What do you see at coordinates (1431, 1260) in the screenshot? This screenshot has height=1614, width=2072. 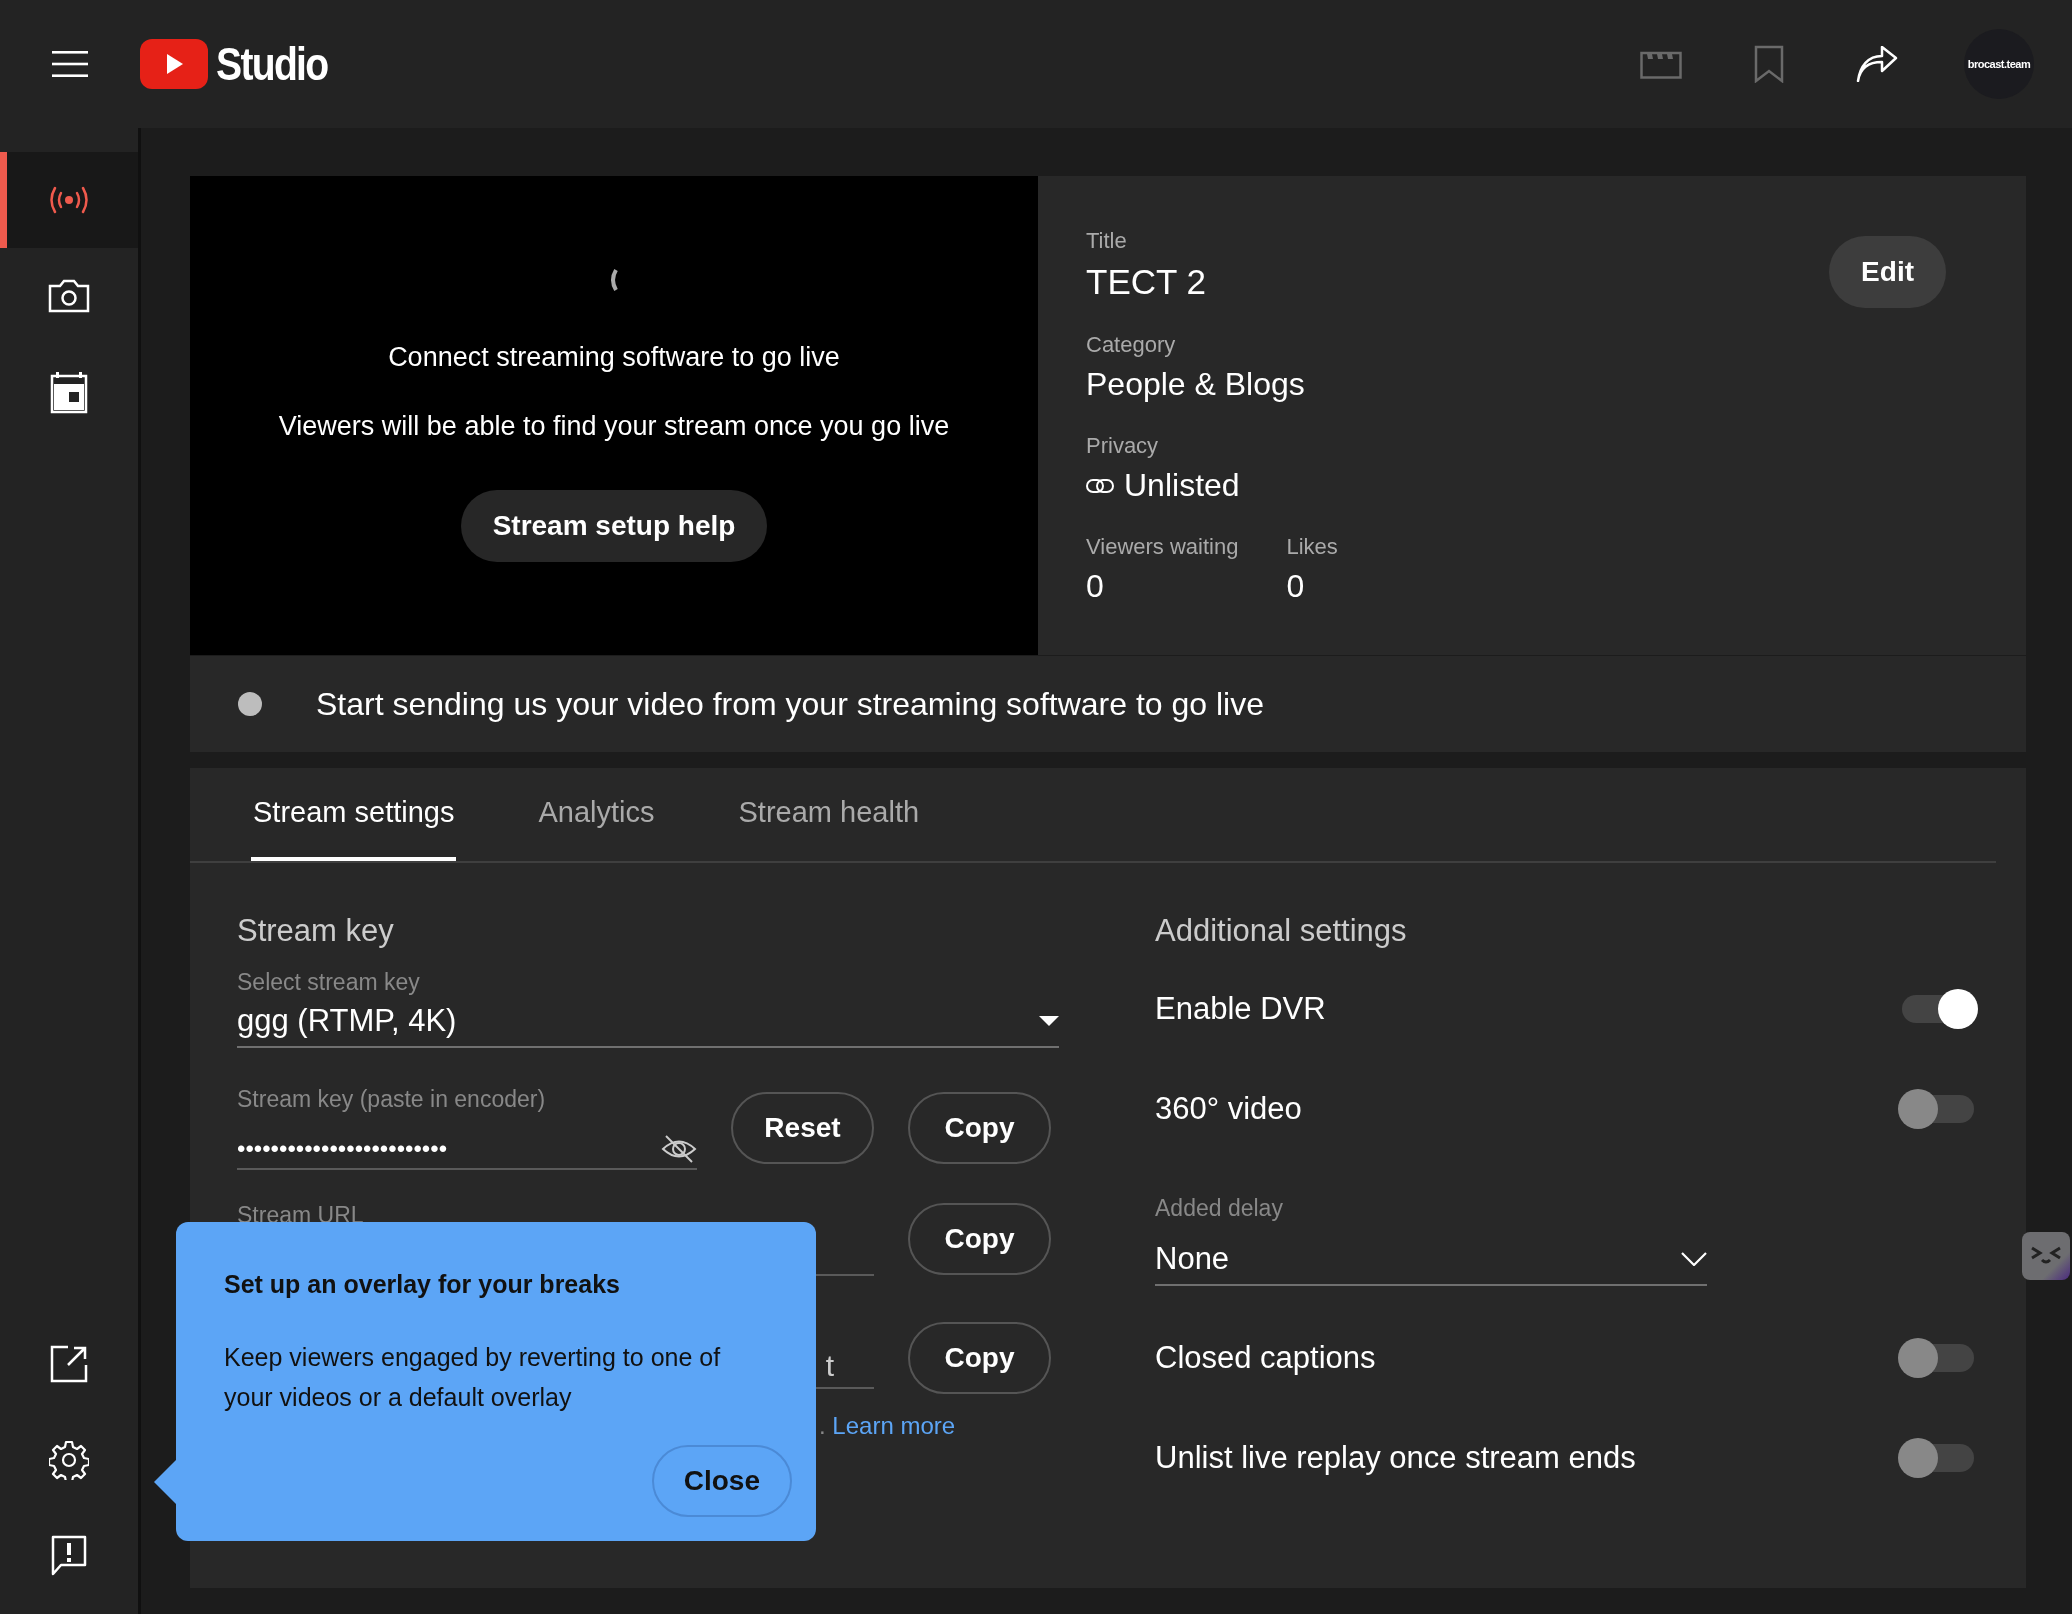 I see `delay-select: None` at bounding box center [1431, 1260].